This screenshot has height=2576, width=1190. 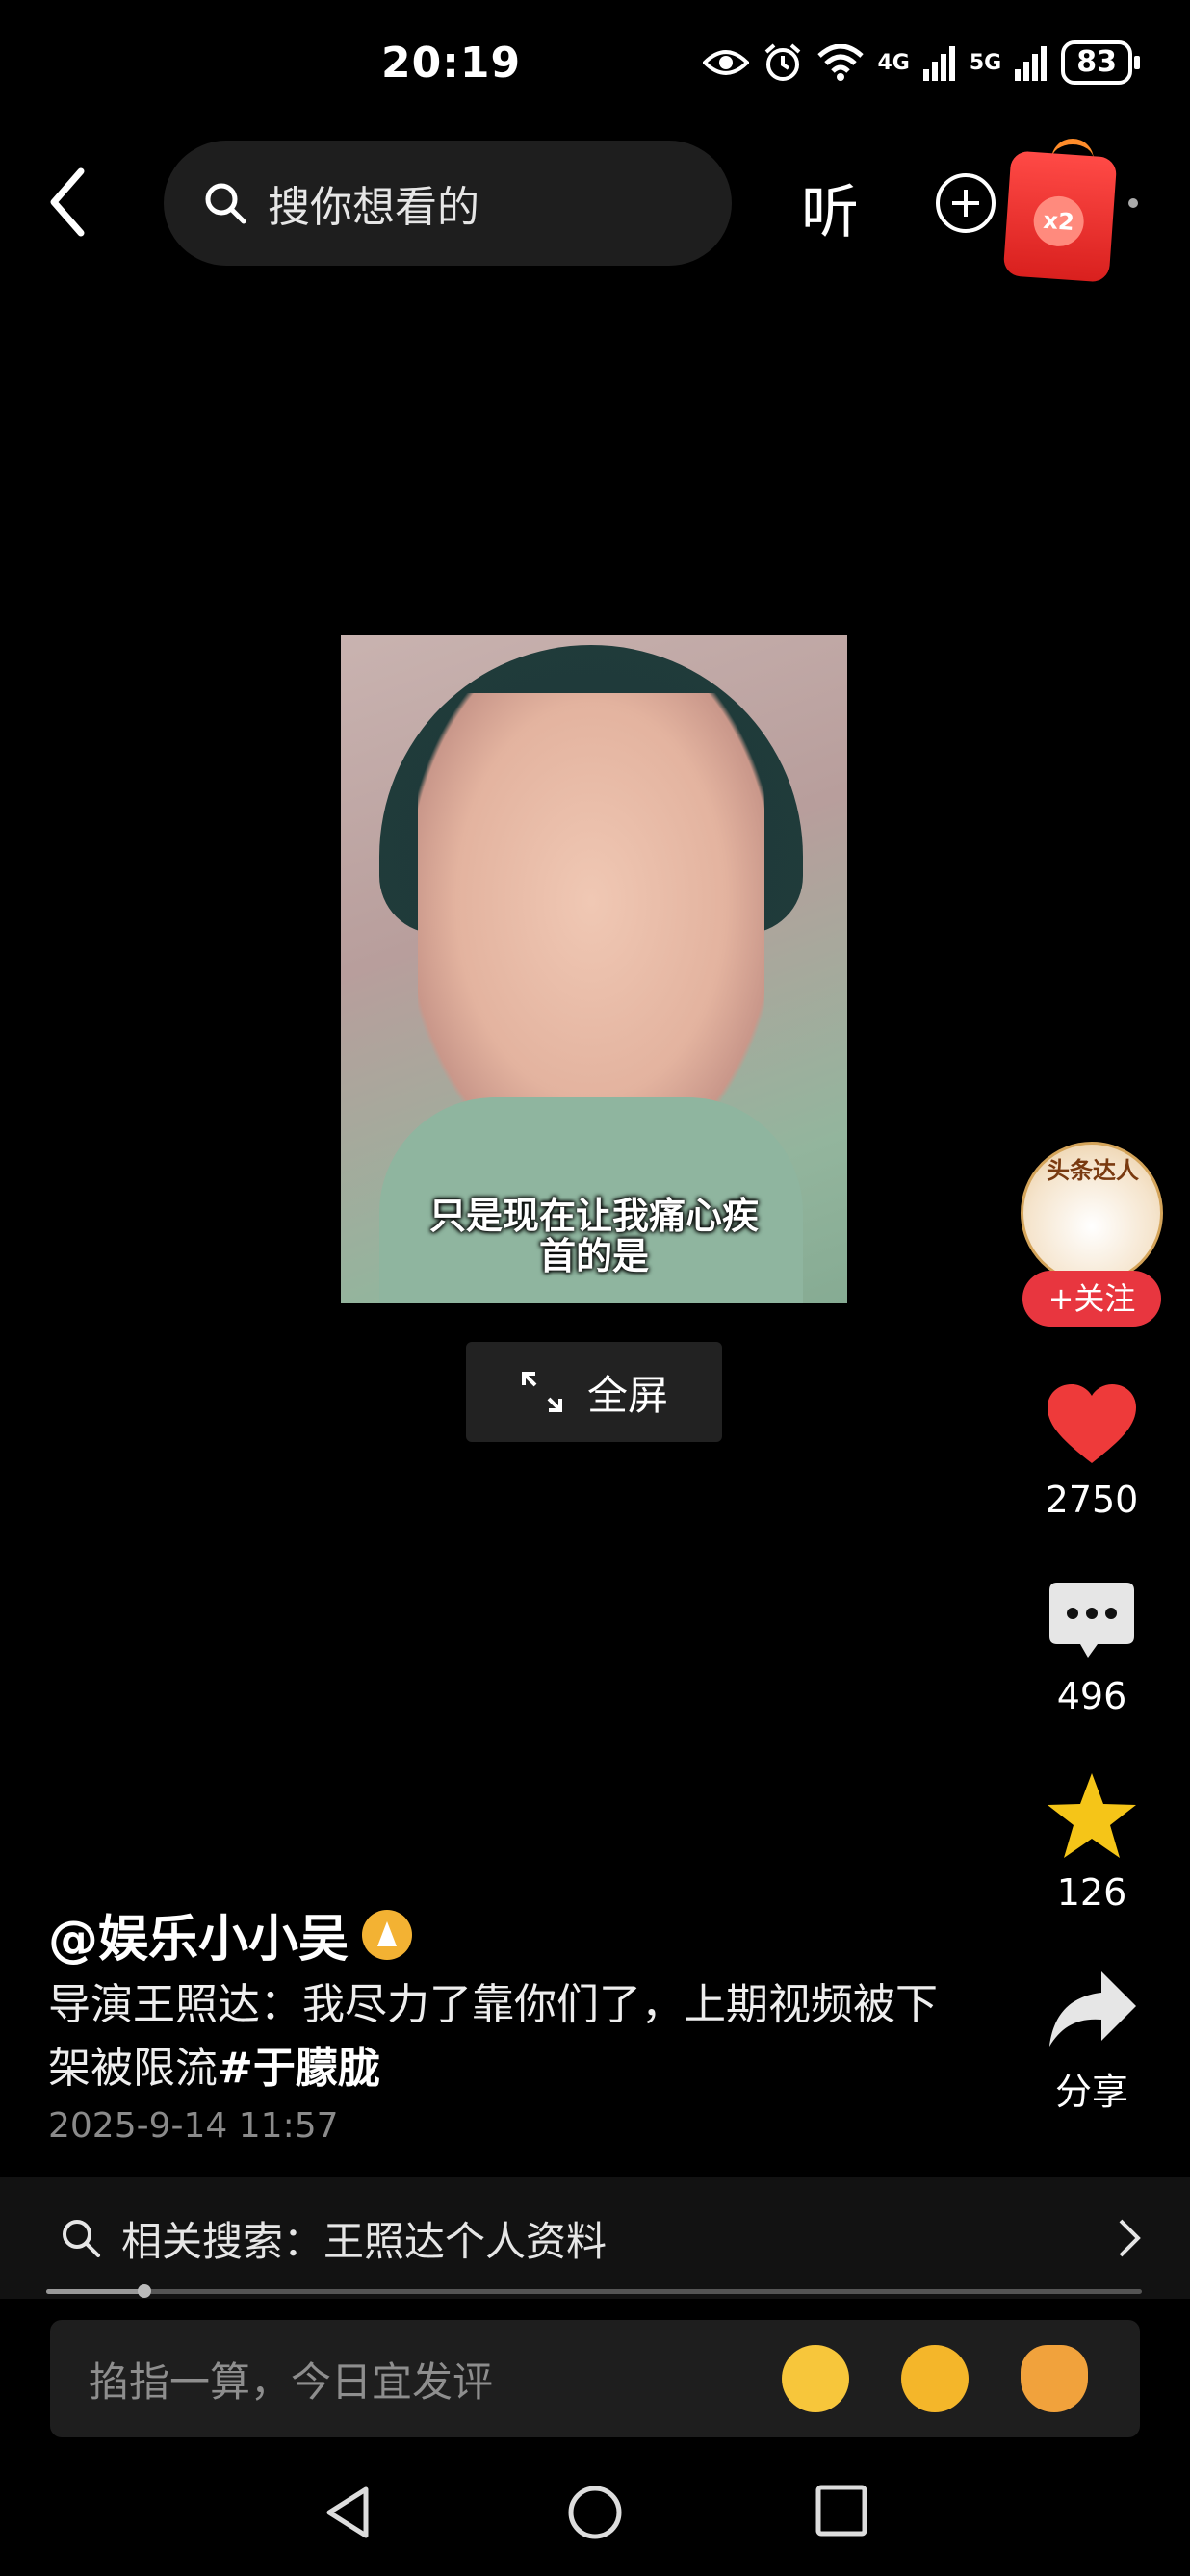 What do you see at coordinates (1092, 1299) in the screenshot?
I see `follow-button: +关注` at bounding box center [1092, 1299].